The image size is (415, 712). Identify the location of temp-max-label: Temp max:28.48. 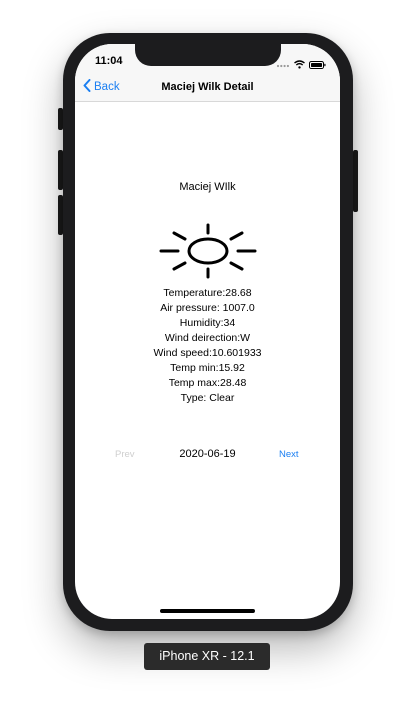
(207, 383).